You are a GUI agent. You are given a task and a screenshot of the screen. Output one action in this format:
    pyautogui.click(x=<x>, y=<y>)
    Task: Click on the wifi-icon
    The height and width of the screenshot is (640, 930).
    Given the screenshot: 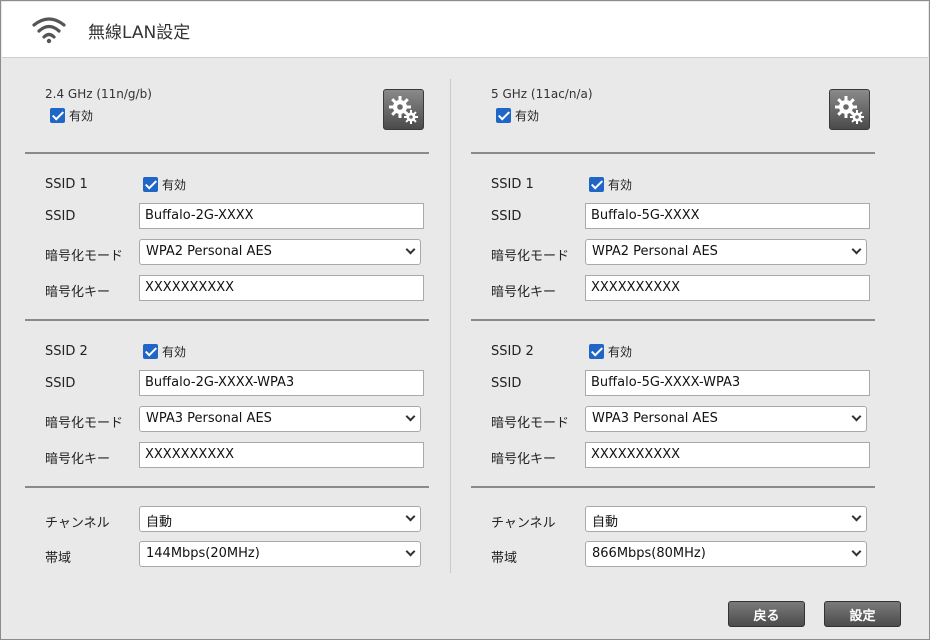 What is the action you would take?
    pyautogui.click(x=49, y=30)
    